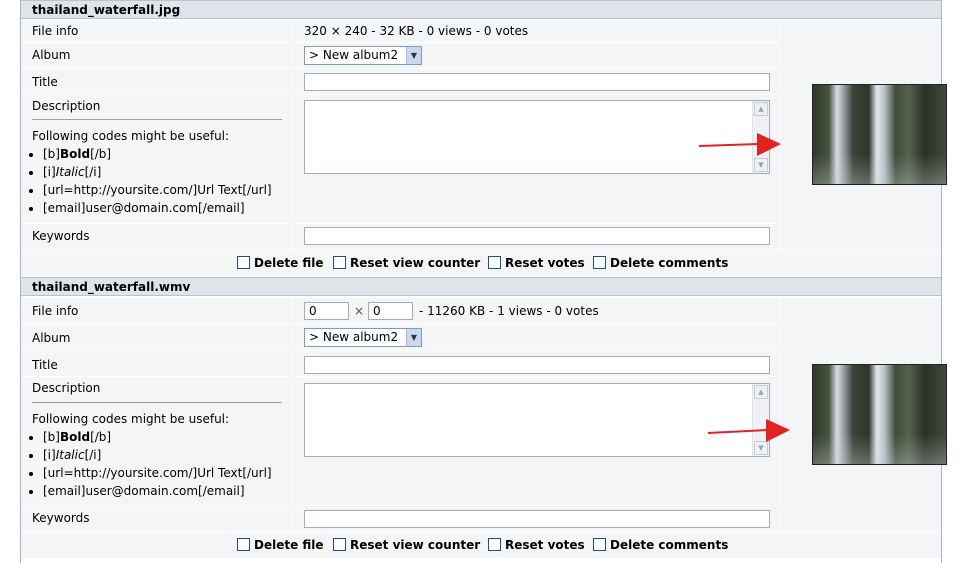  What do you see at coordinates (536, 159) in the screenshot?
I see `description-value-cell: ▲ ▼` at bounding box center [536, 159].